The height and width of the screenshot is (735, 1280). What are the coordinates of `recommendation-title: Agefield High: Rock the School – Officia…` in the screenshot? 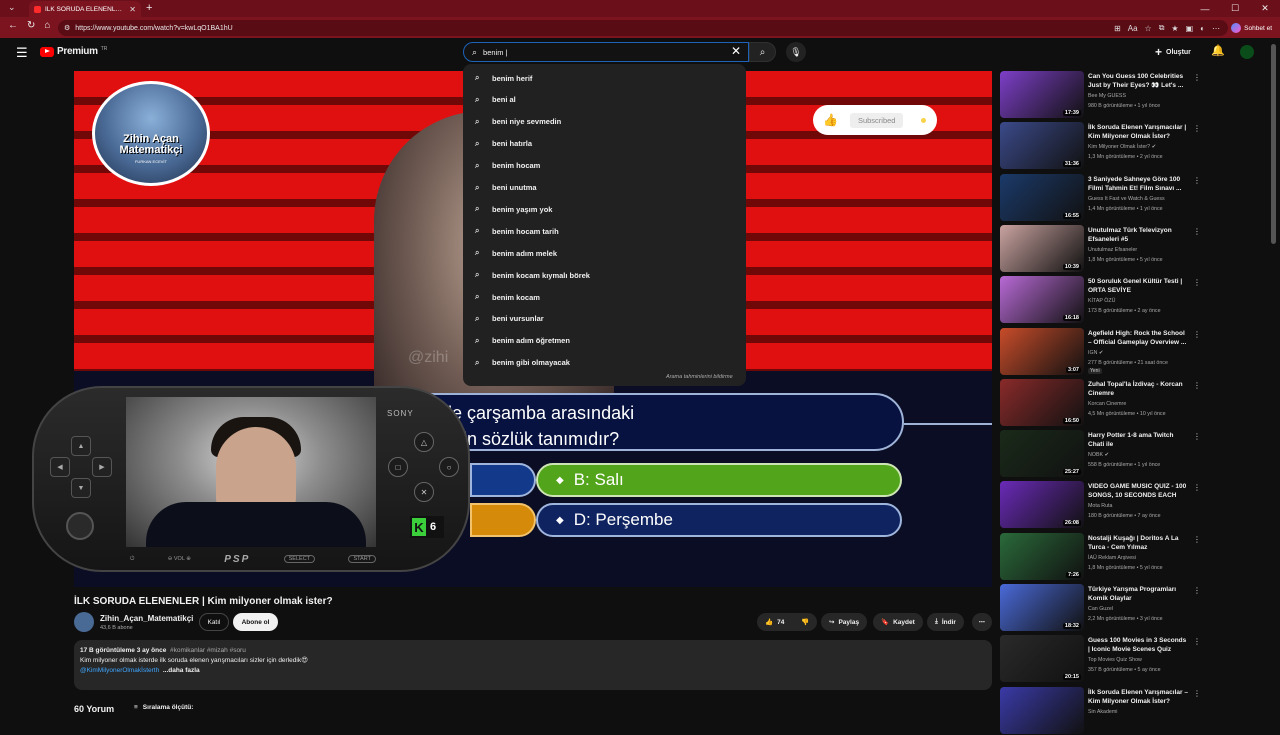 It's located at (1138, 338).